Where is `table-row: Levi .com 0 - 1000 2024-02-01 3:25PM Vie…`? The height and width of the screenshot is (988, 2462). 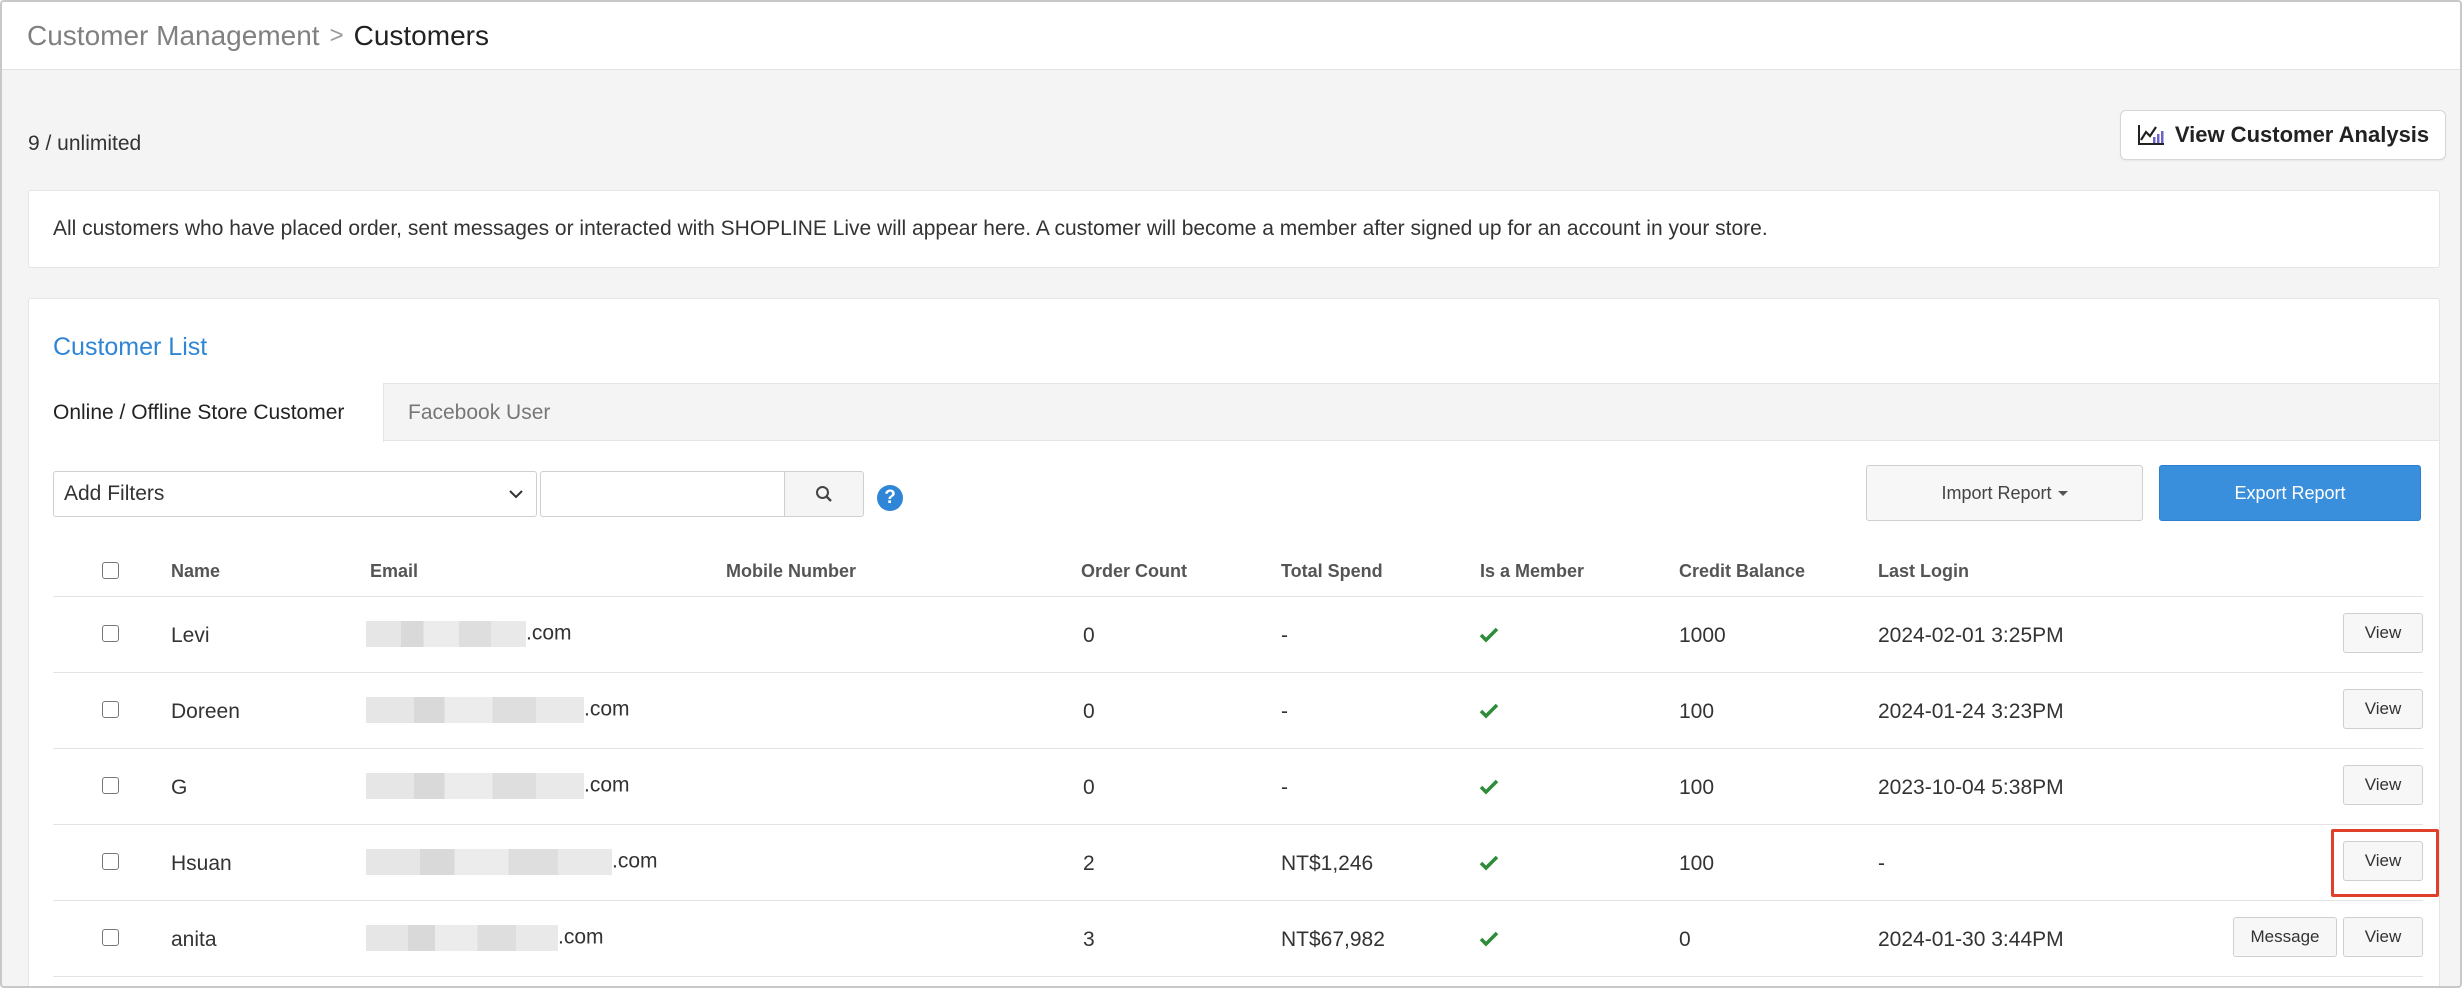
table-row: Levi .com 0 - 1000 2024-02-01 3:25PM Vie… is located at coordinates (1238, 635).